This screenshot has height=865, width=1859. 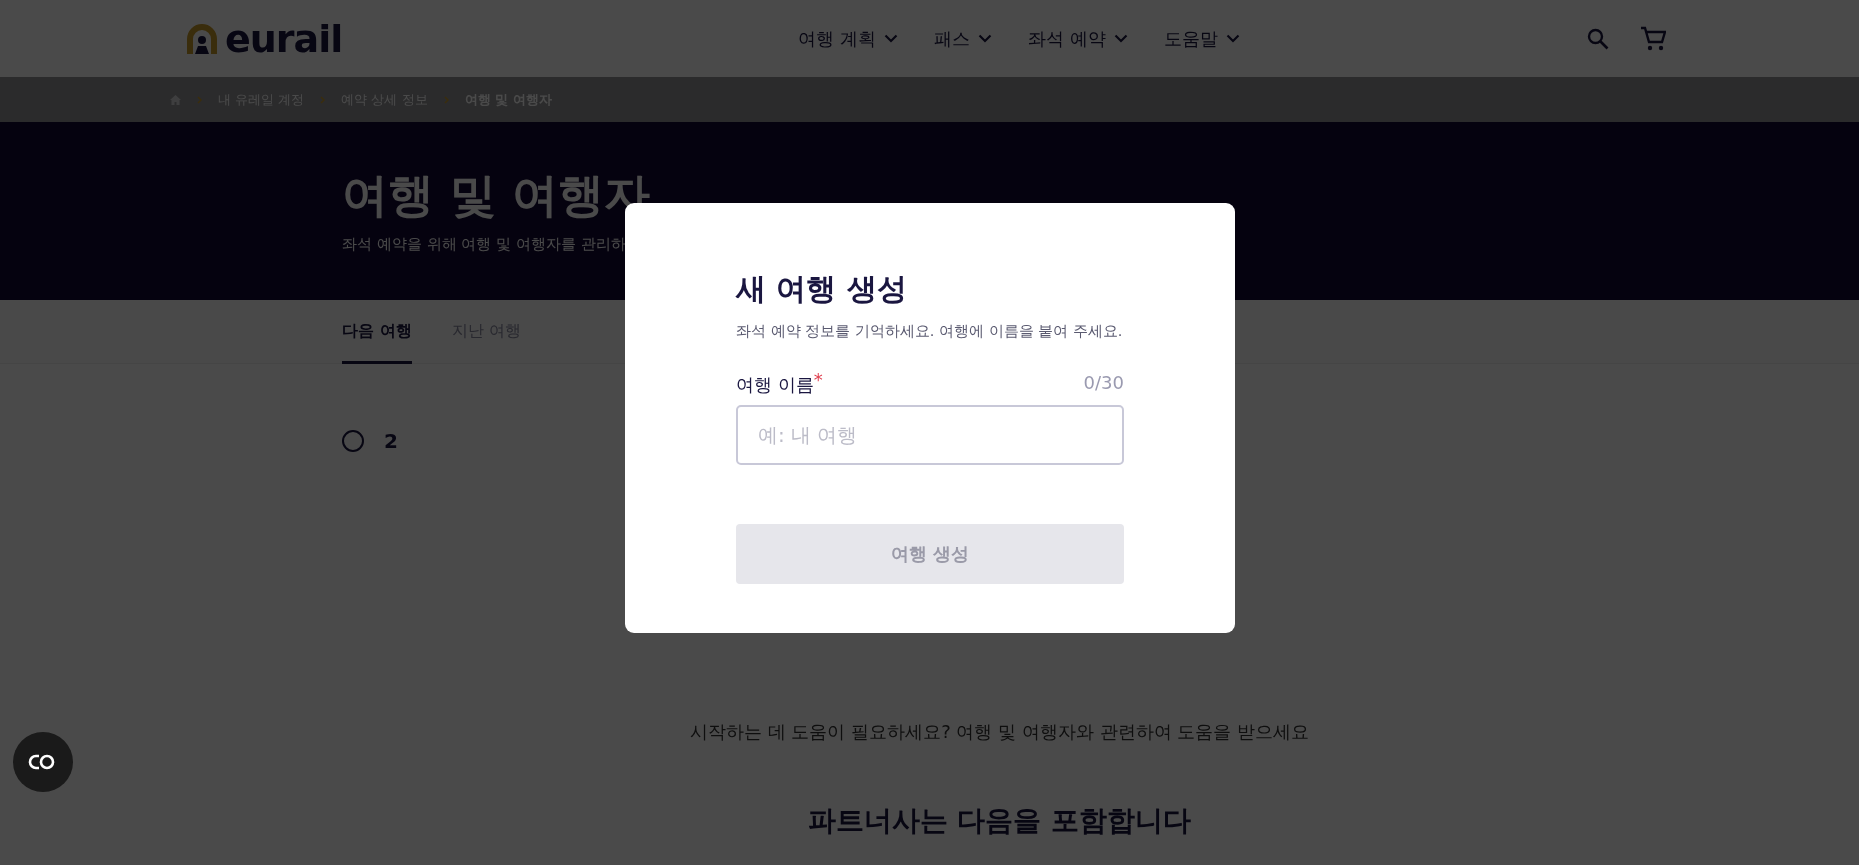 What do you see at coordinates (1103, 382) in the screenshot?
I see `character-counter: 0/30` at bounding box center [1103, 382].